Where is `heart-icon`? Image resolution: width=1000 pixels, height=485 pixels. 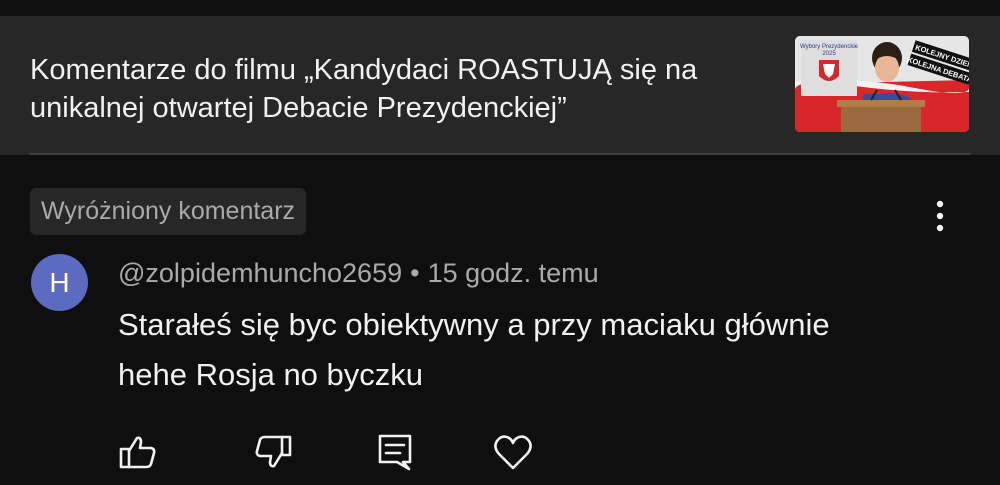 heart-icon is located at coordinates (513, 452).